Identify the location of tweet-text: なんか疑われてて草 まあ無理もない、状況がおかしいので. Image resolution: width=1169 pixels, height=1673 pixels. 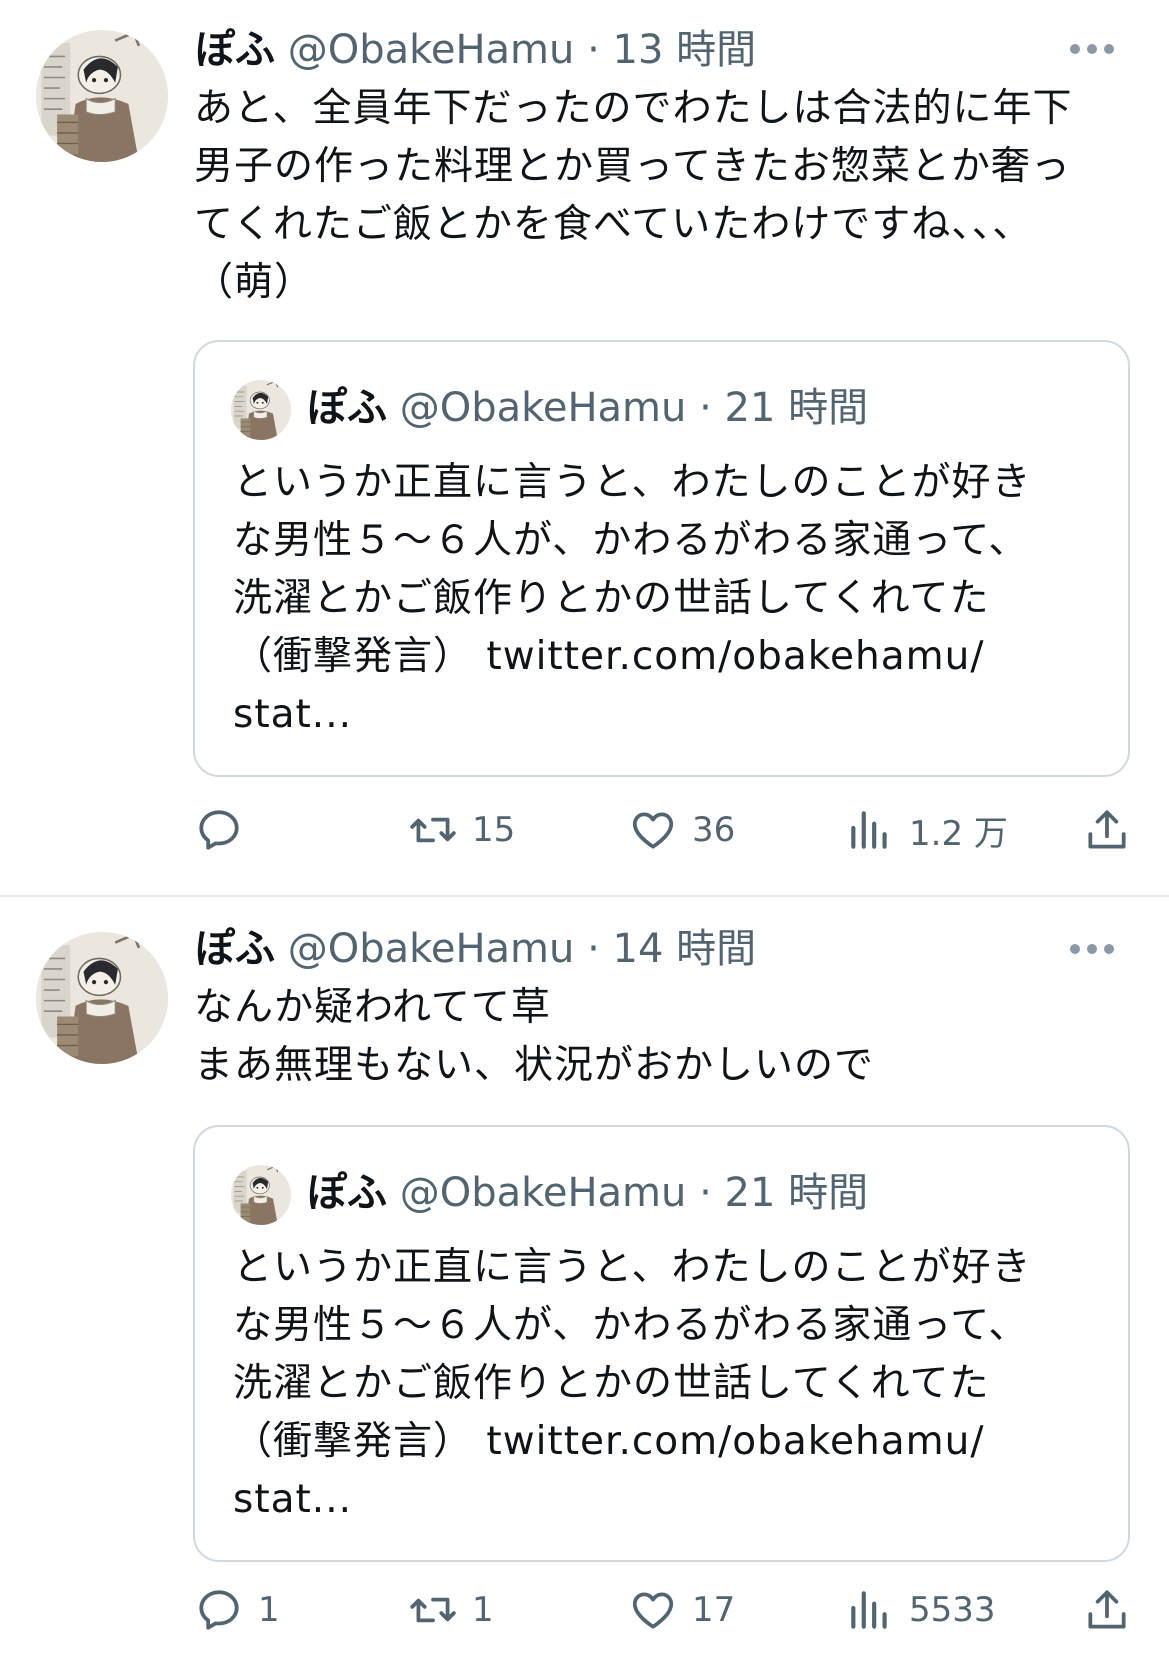
(534, 1036).